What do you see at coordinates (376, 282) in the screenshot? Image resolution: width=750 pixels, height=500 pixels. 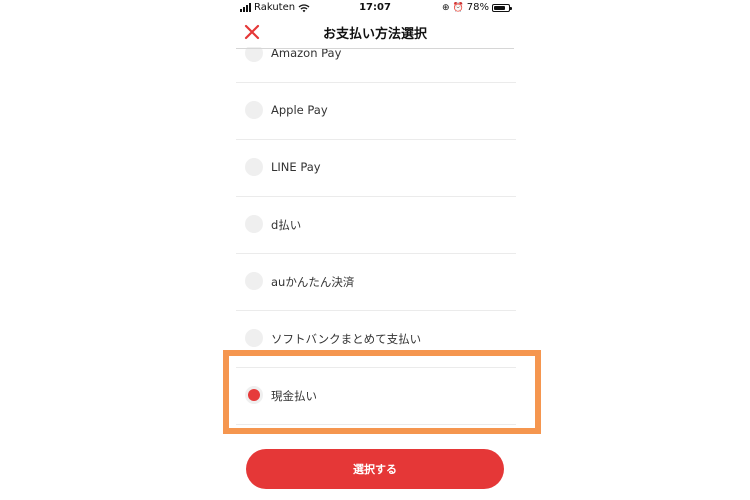 I see `payment-option-au-kantan: auかんたん決済` at bounding box center [376, 282].